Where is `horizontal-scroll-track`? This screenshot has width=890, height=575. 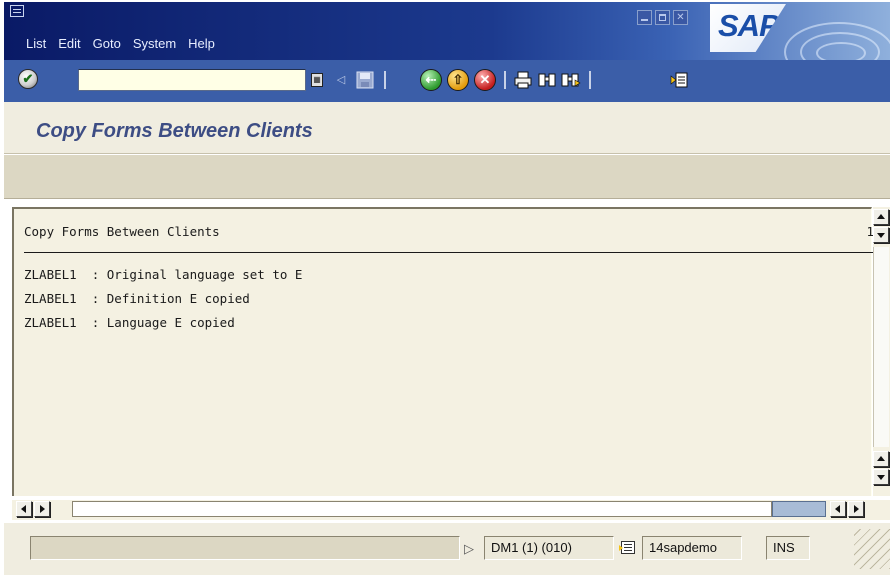
horizontal-scroll-track is located at coordinates (422, 509).